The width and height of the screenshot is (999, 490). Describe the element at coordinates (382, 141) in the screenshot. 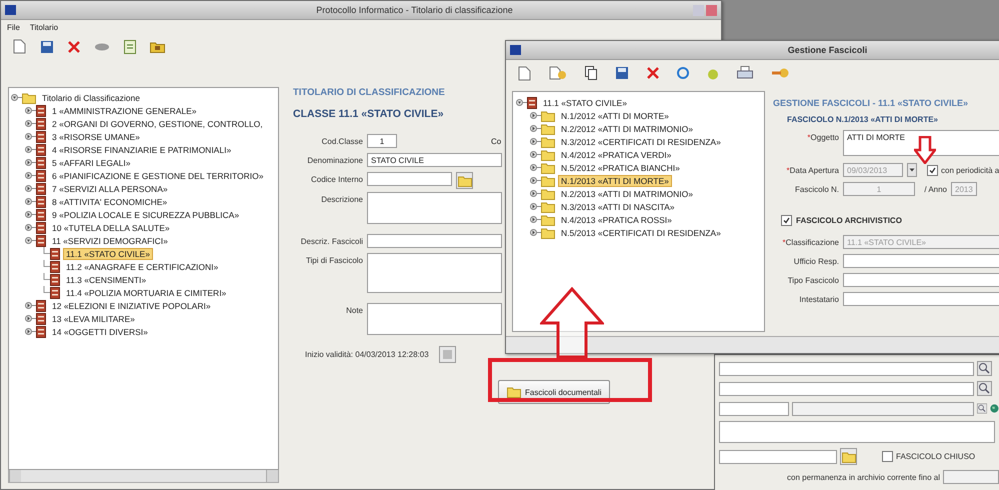

I see `input-field: 1` at that location.